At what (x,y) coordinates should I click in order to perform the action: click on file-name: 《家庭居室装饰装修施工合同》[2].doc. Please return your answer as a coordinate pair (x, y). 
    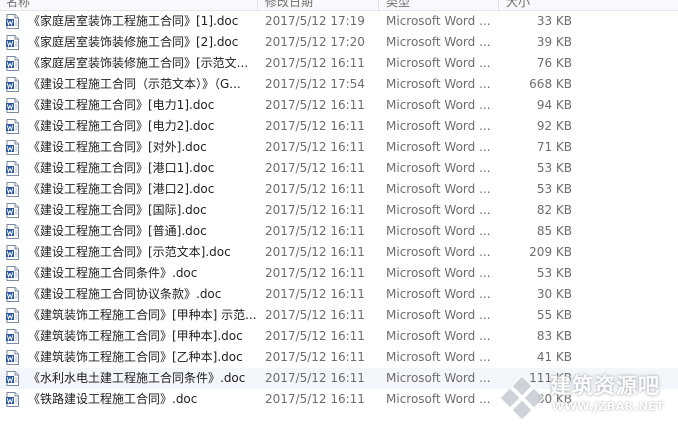
    Looking at the image, I should click on (133, 42).